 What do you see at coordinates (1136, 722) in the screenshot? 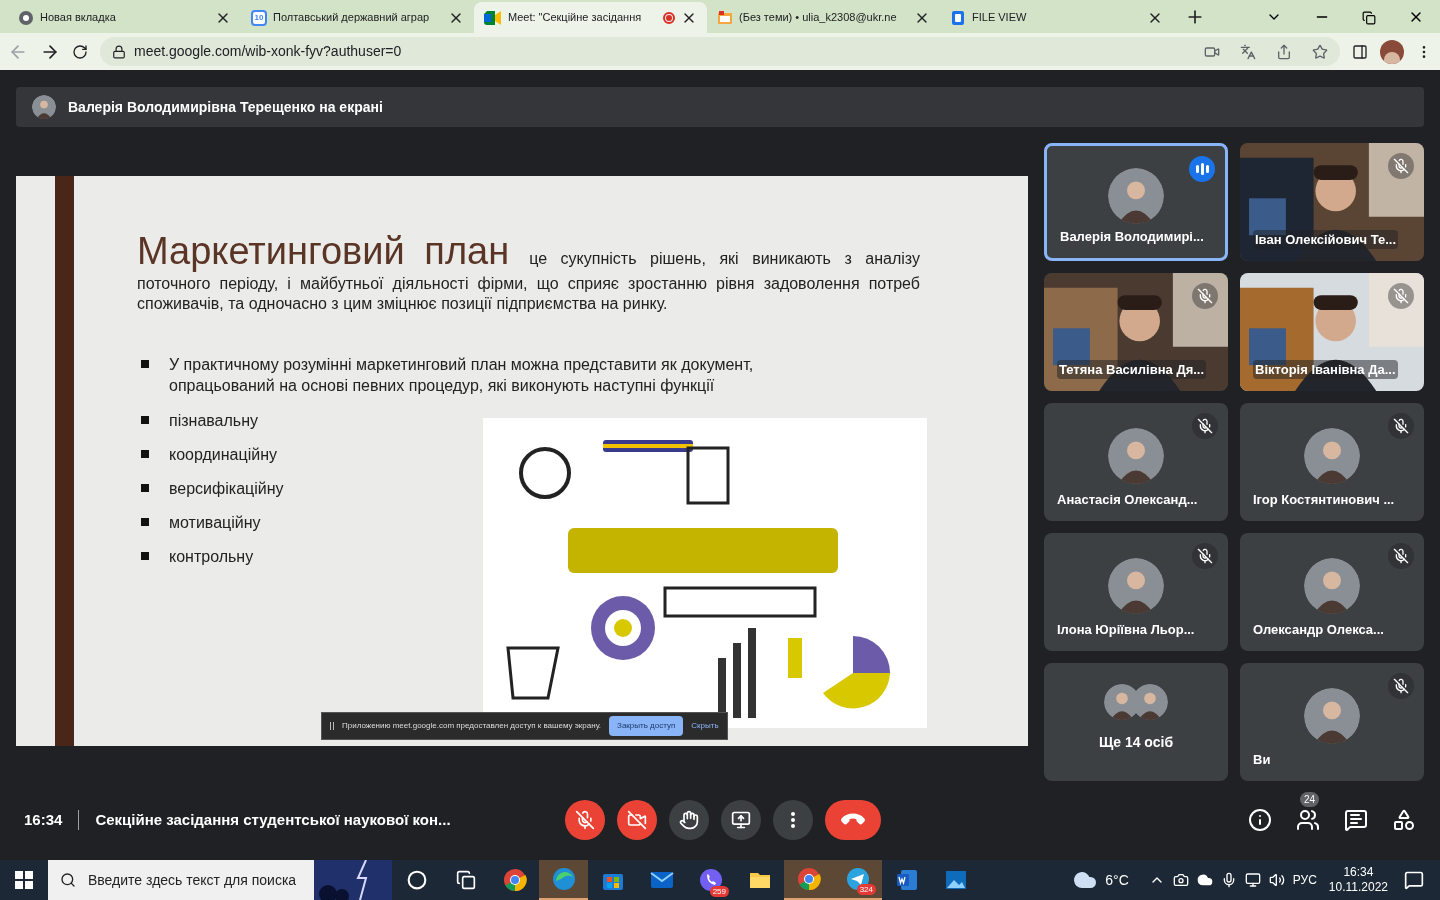
I see `participant-tile: Ще 14 осіб` at bounding box center [1136, 722].